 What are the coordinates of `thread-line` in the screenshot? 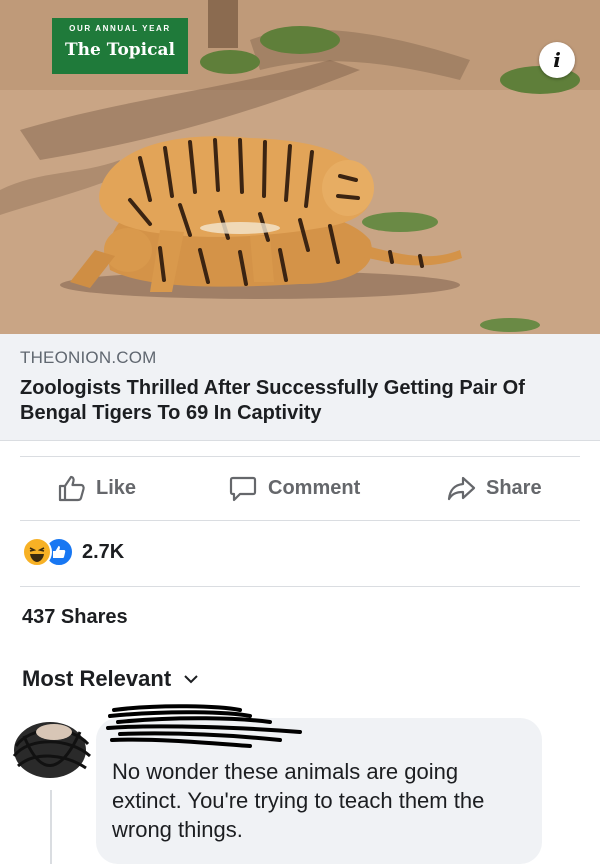 It's located at (51, 827).